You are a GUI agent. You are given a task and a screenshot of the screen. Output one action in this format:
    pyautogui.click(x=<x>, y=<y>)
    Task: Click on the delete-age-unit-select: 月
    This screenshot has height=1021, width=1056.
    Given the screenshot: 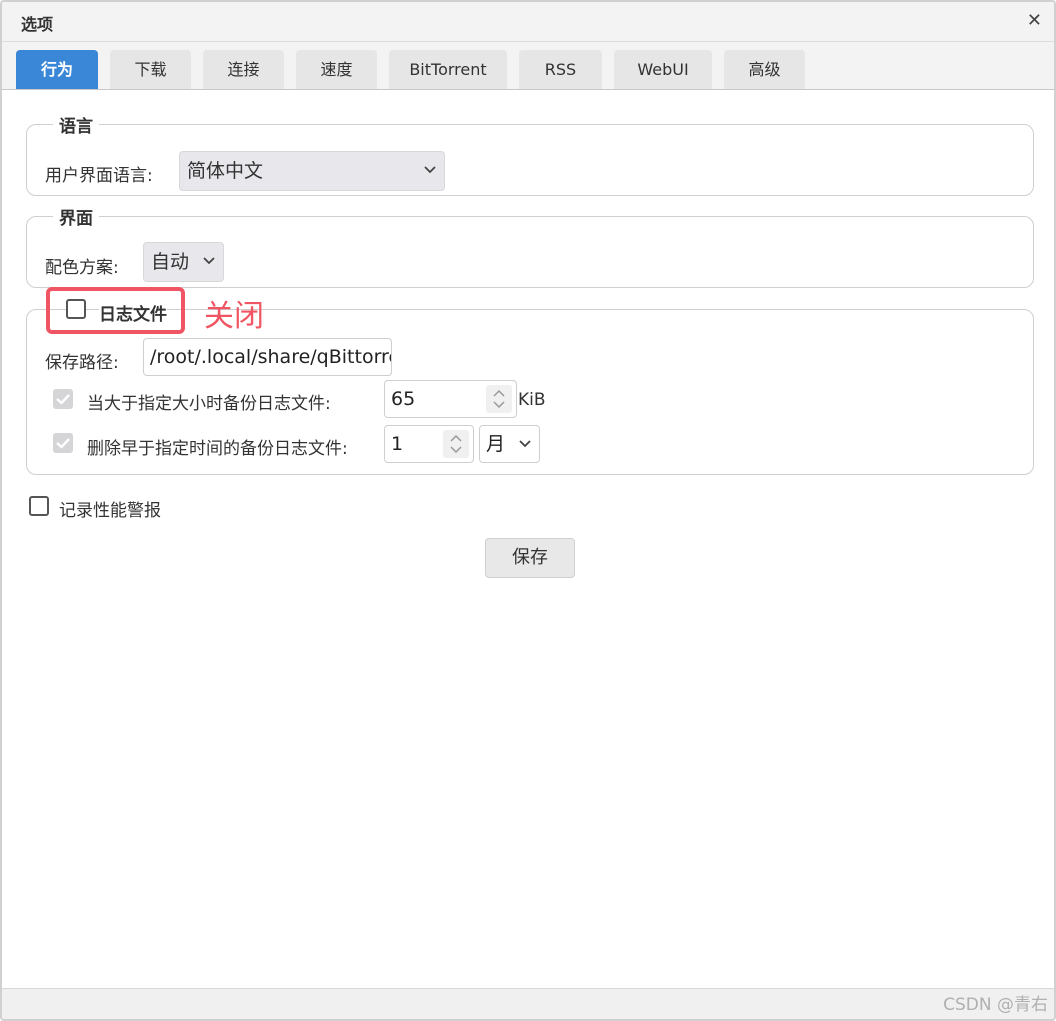 What is the action you would take?
    pyautogui.click(x=509, y=444)
    